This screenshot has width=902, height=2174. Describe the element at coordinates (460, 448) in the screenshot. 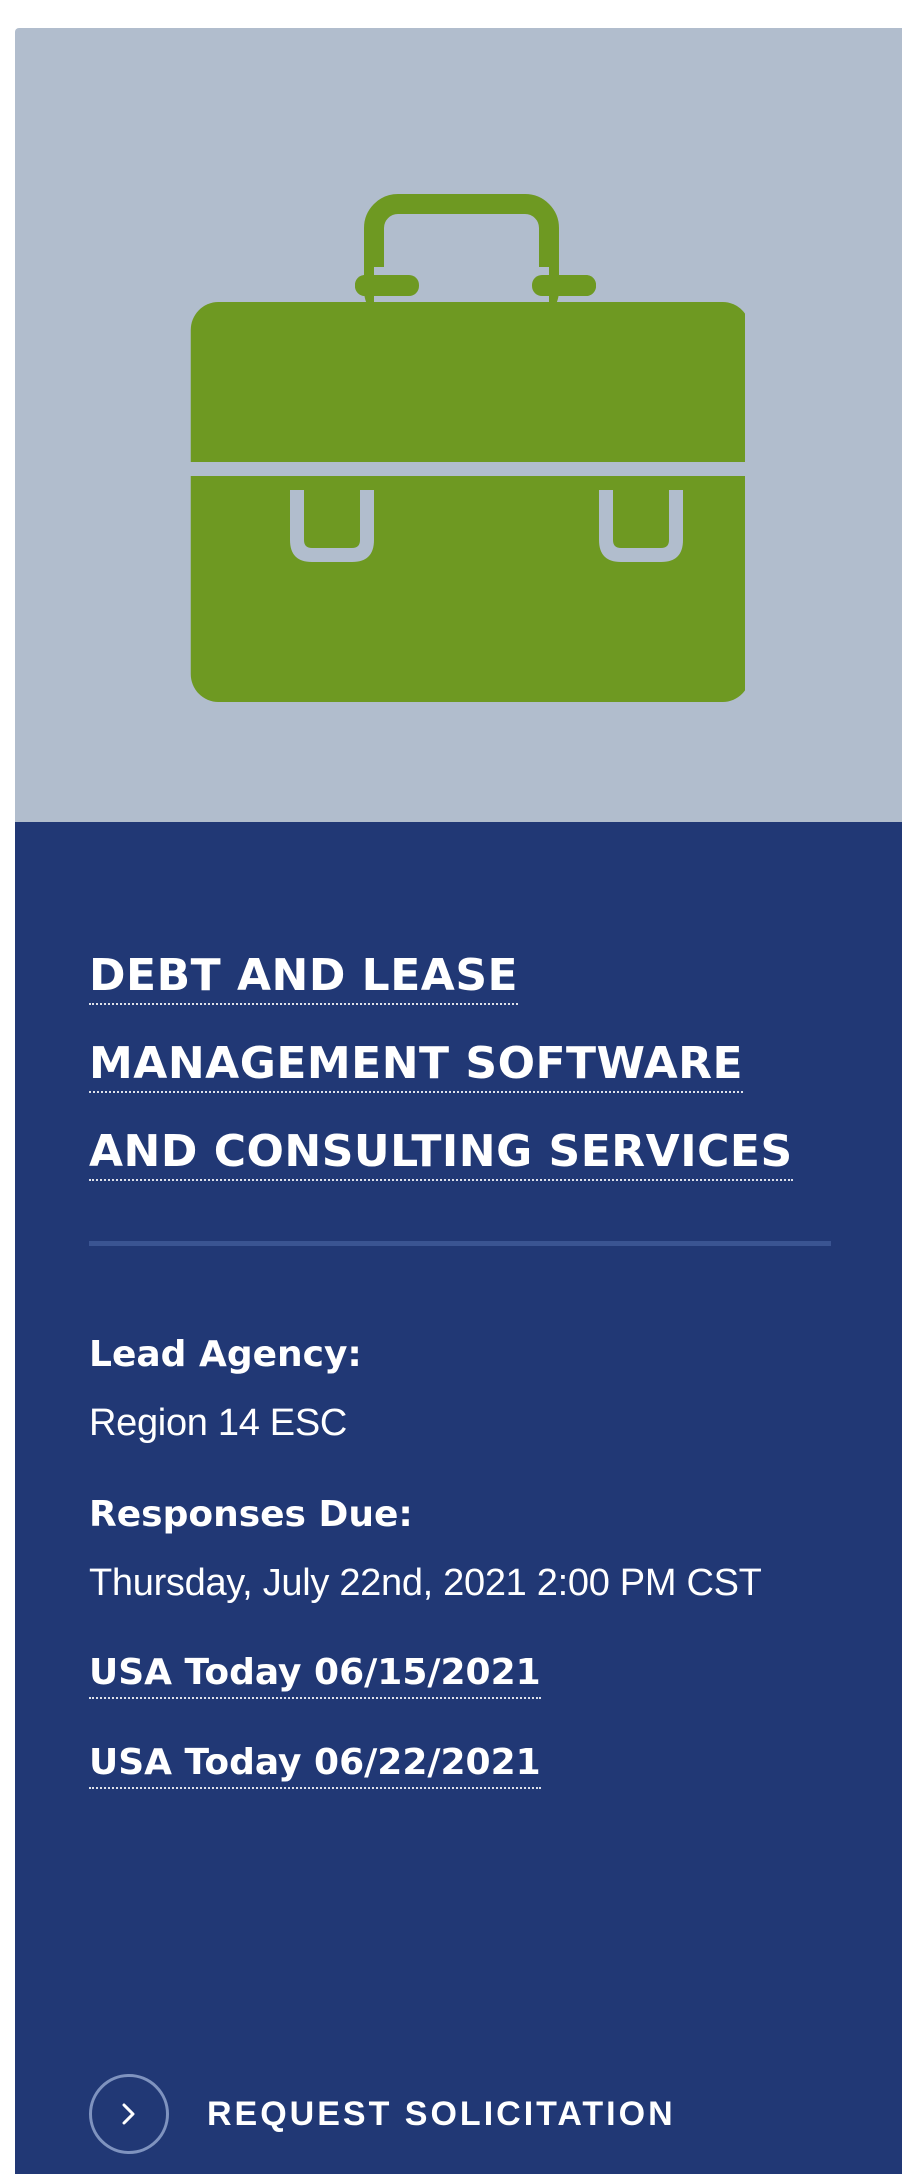

I see `briefcase-icon` at that location.